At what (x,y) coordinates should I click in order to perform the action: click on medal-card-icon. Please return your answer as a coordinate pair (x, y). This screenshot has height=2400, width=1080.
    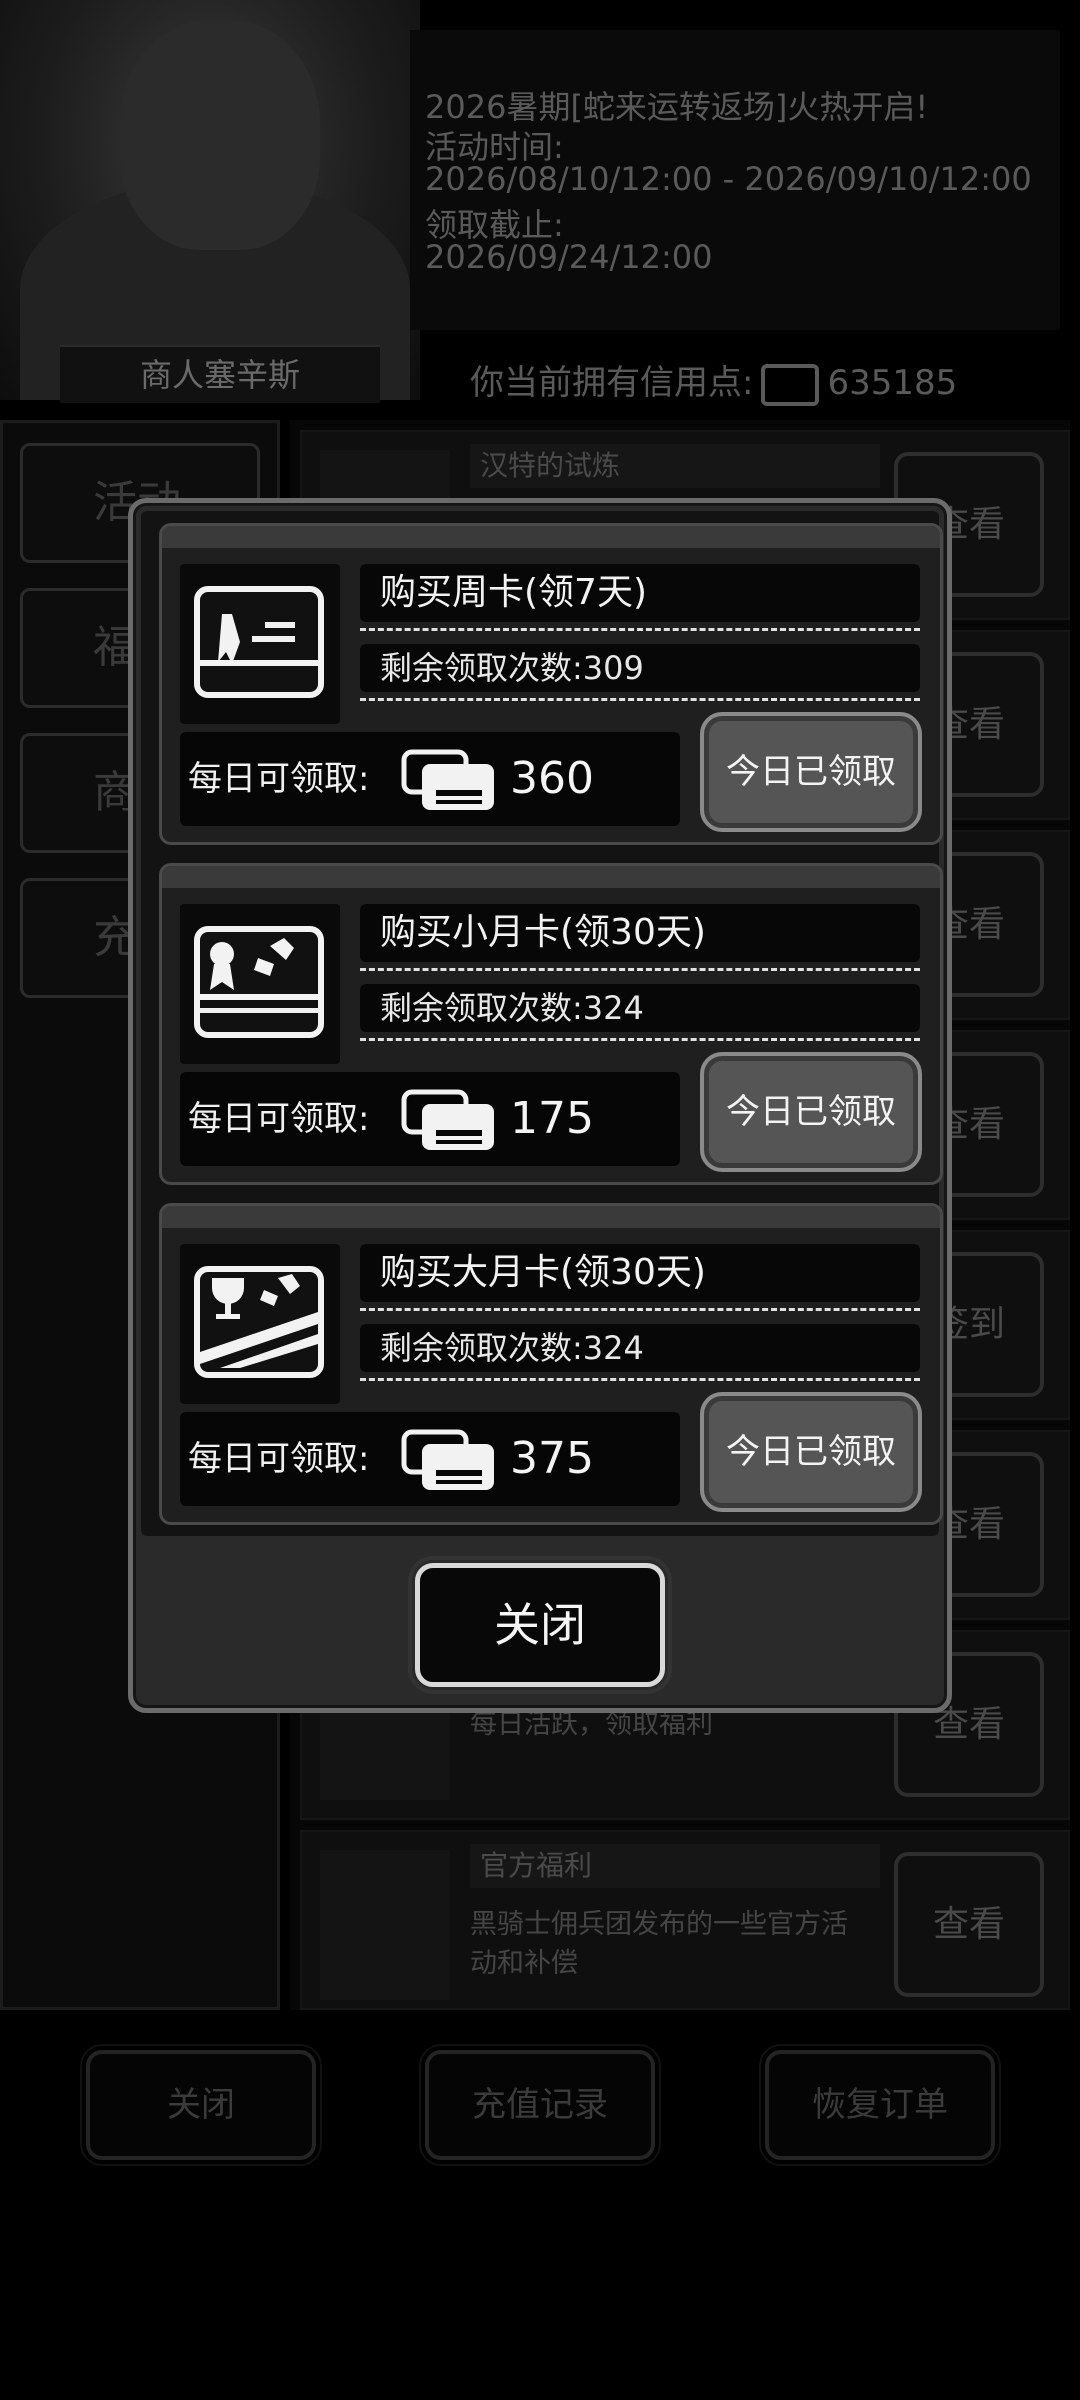
    Looking at the image, I should click on (259, 982).